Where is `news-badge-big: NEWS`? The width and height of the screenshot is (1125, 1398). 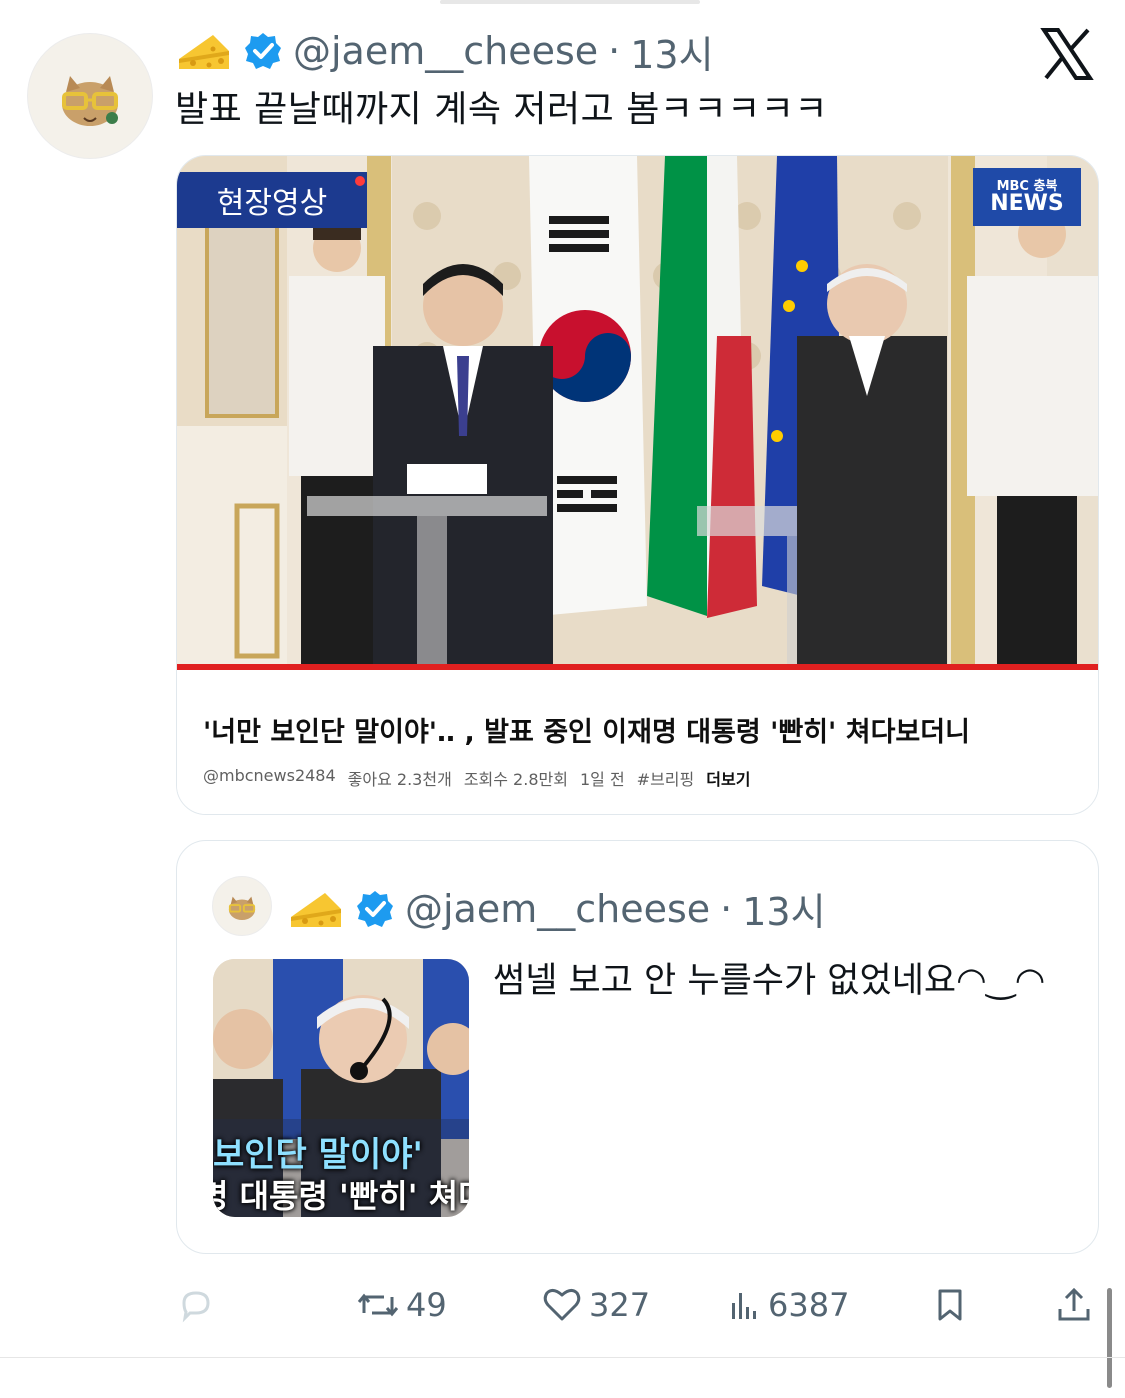
news-badge-big: NEWS is located at coordinates (1027, 203).